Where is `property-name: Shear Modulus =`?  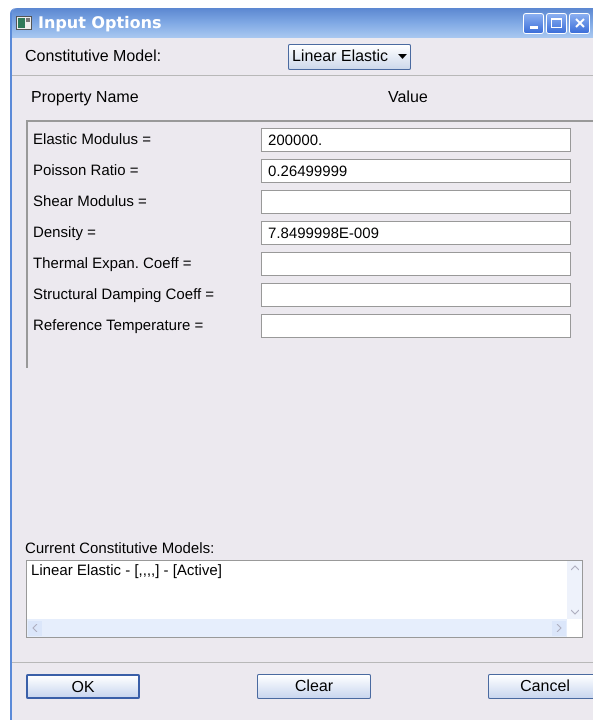 property-name: Shear Modulus = is located at coordinates (90, 202).